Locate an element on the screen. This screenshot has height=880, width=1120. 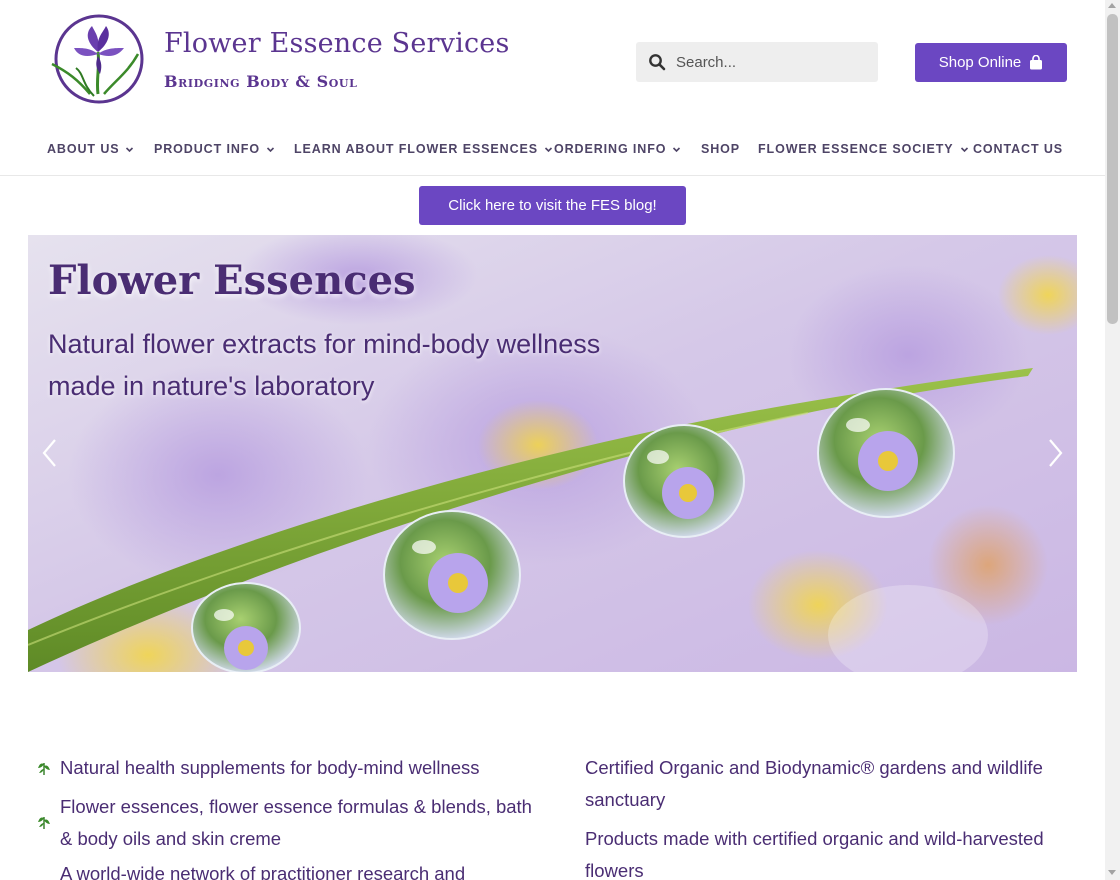
nav-item-label: LEARN ABOUT FLOWER ESSENCES is located at coordinates (416, 149).